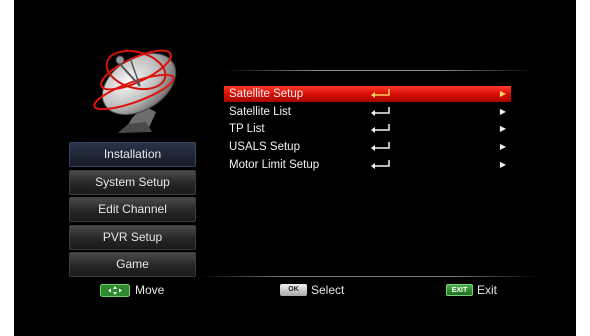 This screenshot has width=590, height=336. I want to click on menu-item-satellite-list: Satellite List ▶, so click(367, 112).